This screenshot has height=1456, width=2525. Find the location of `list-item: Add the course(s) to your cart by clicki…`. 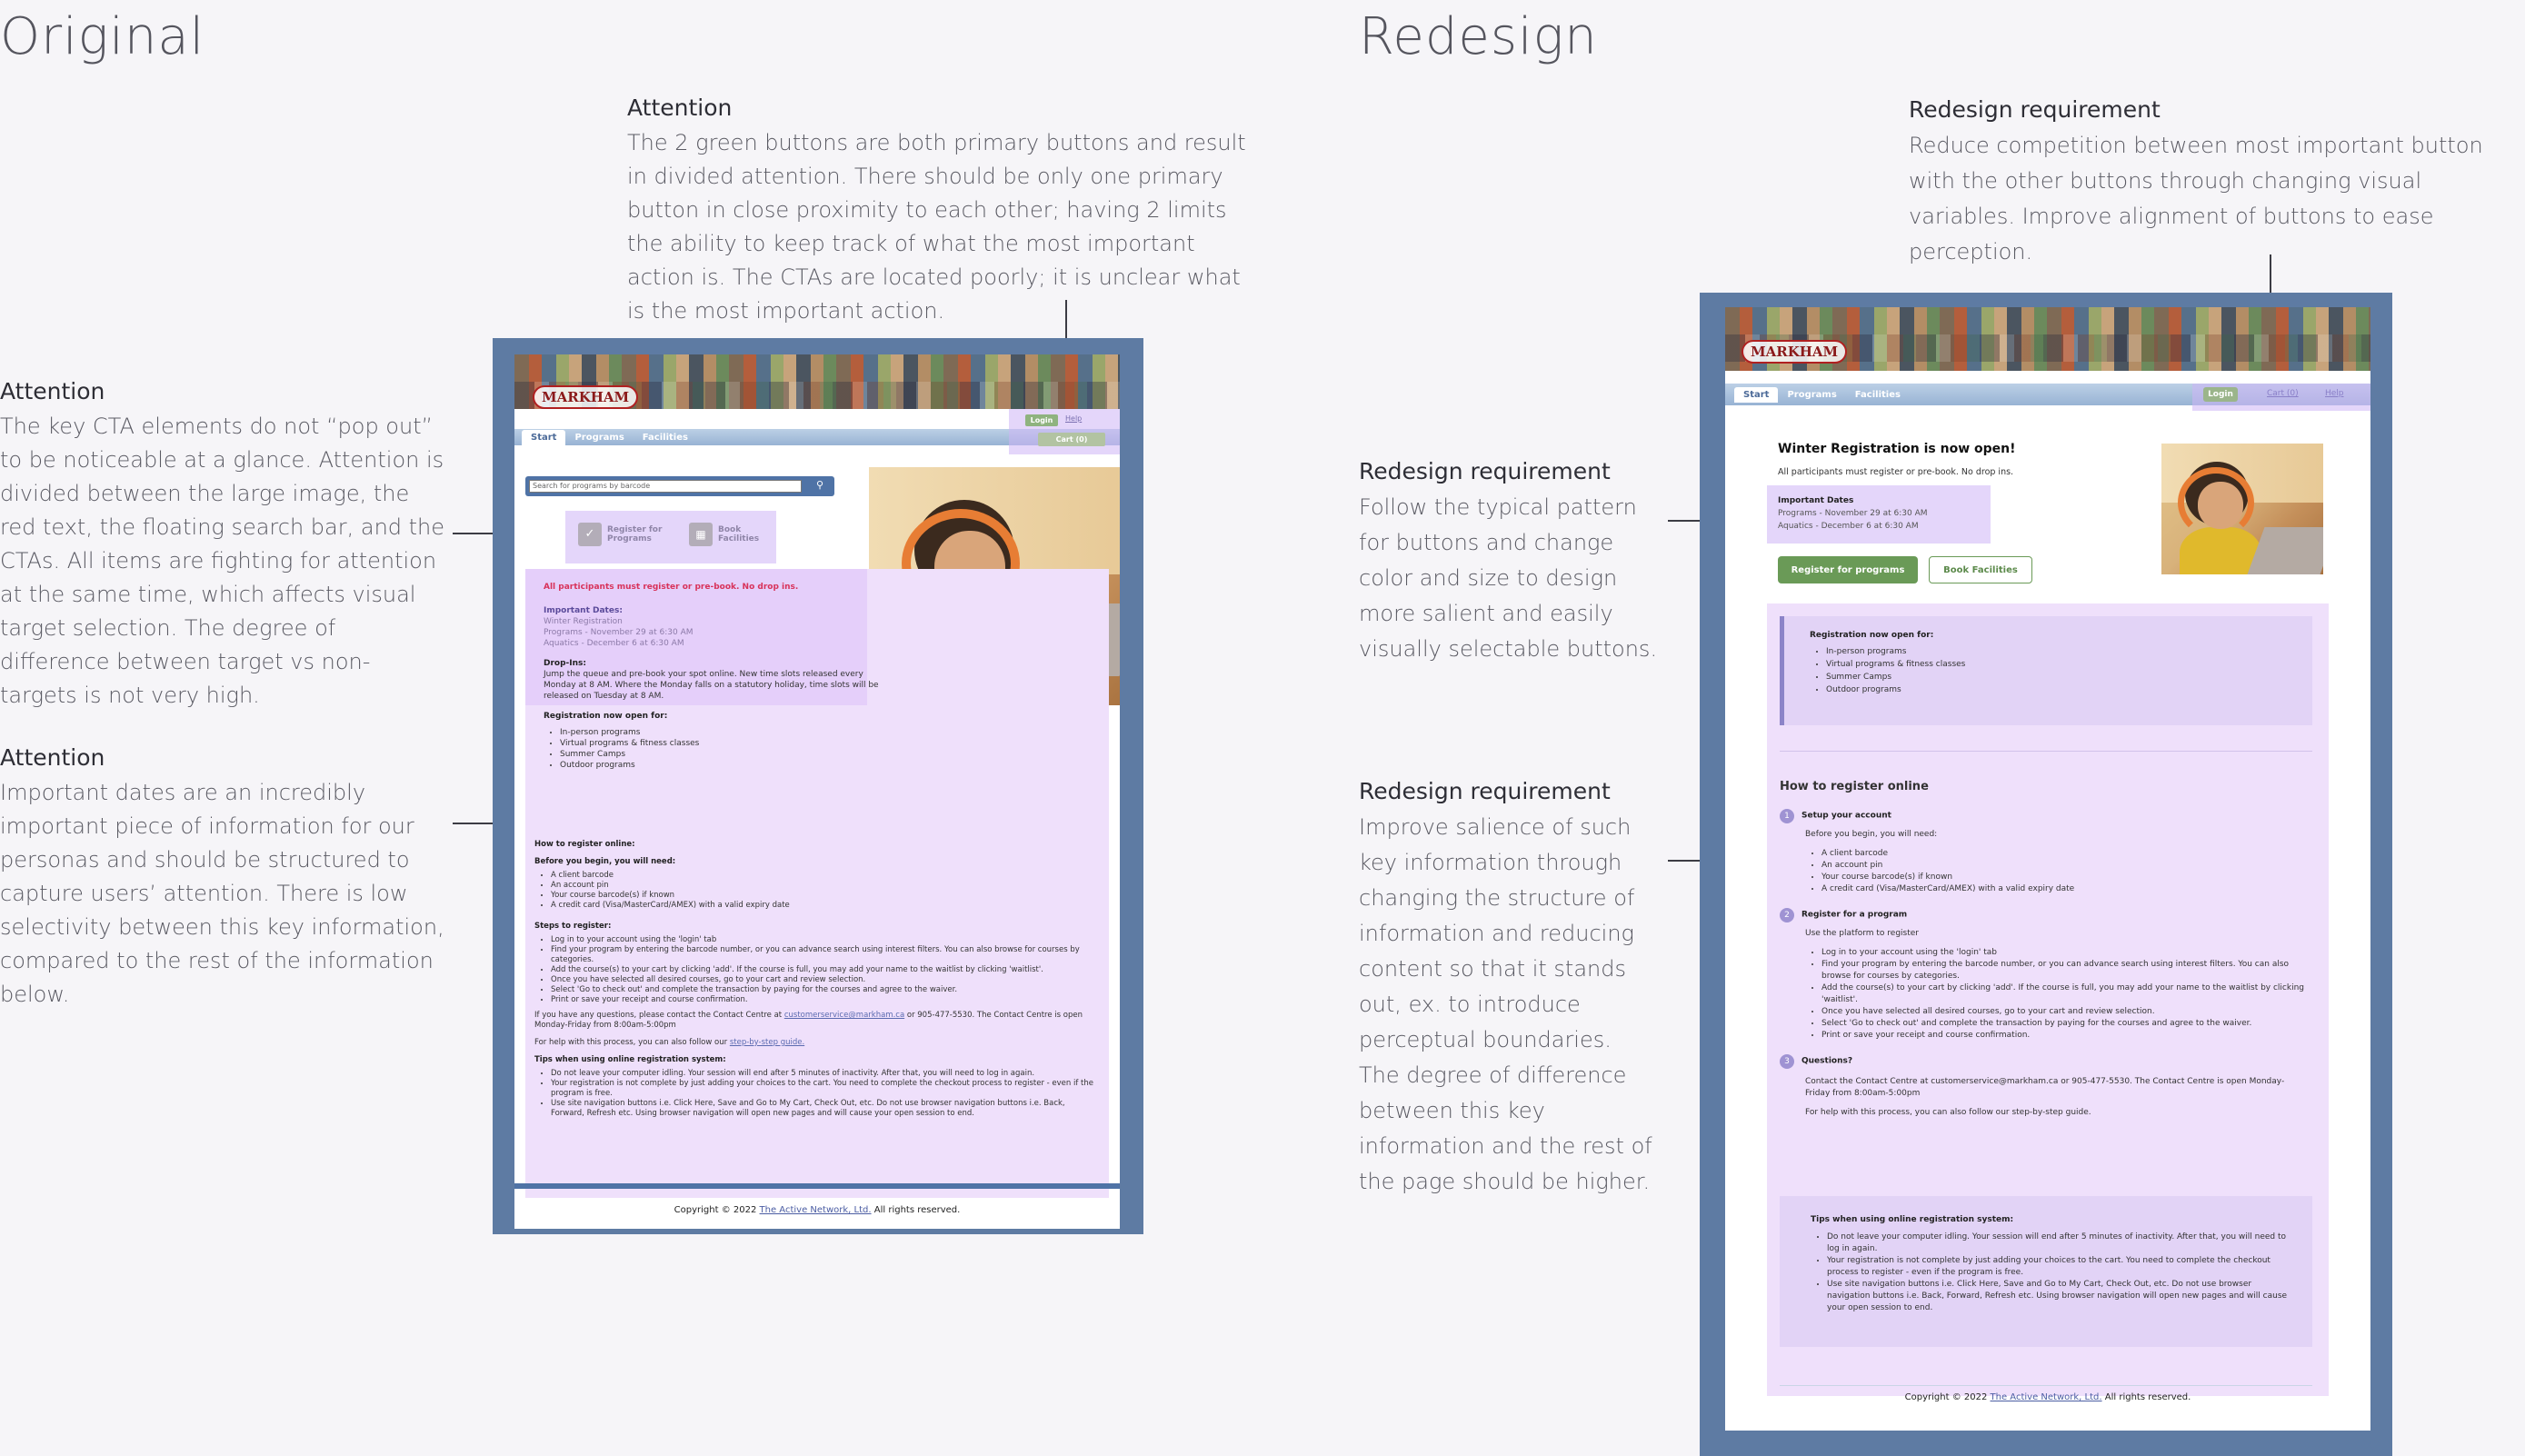

list-item: Add the course(s) to your cart by clicki… is located at coordinates (2064, 994).